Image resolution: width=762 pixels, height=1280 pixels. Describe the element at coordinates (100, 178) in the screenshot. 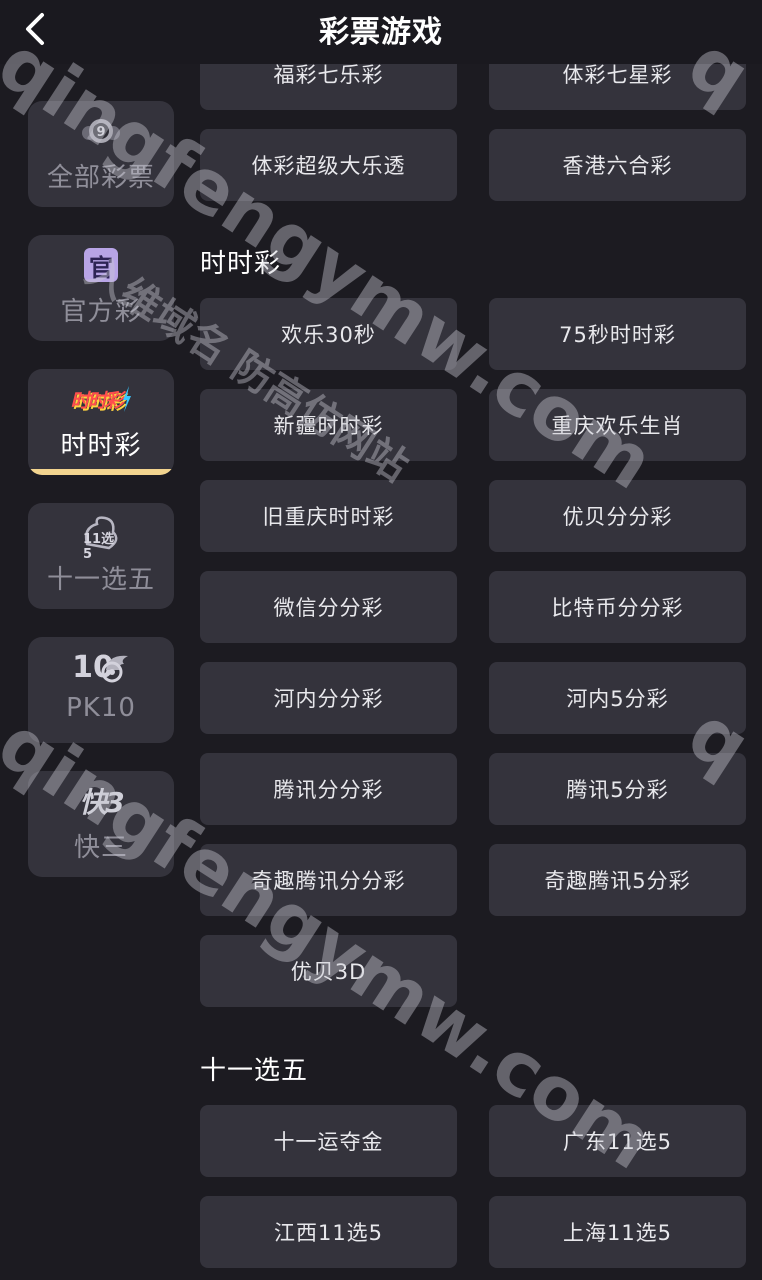

I see `sidebar-item-label: 全部彩票` at that location.